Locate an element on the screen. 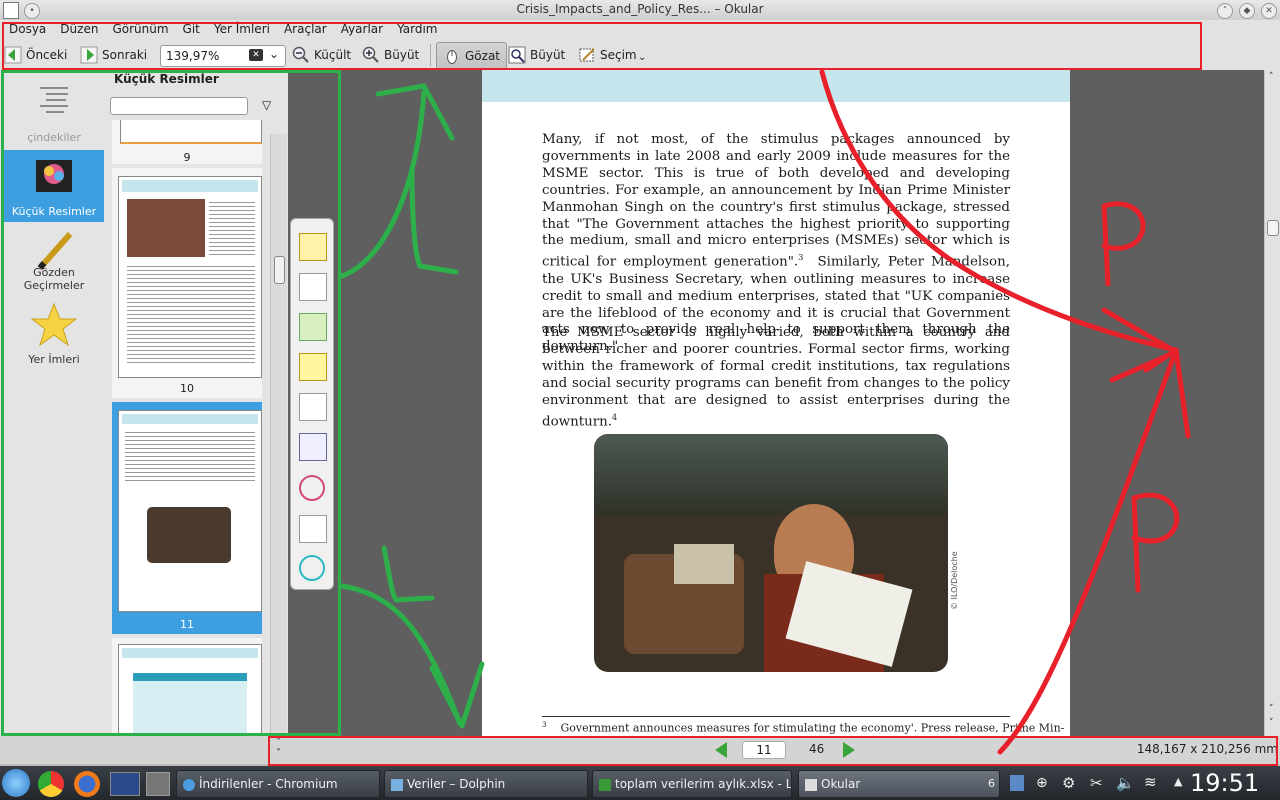 The image size is (1280, 800). wifi-icon: ≋ is located at coordinates (1150, 782).